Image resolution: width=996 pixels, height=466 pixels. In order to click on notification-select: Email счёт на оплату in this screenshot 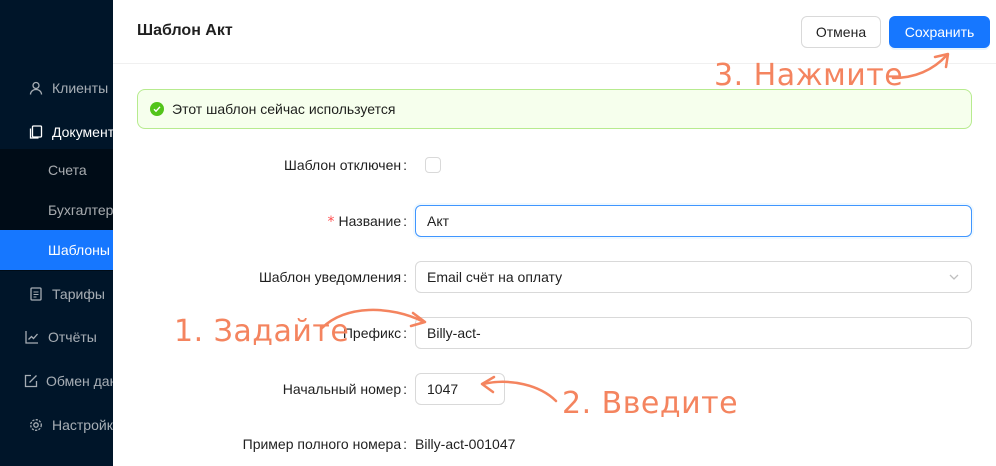, I will do `click(693, 277)`.